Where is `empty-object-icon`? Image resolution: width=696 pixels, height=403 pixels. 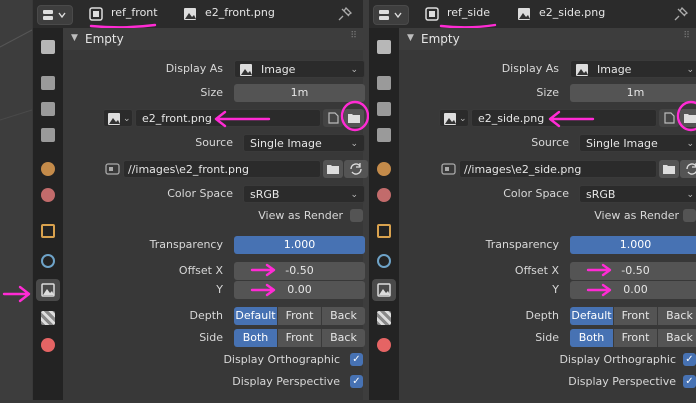
empty-object-icon is located at coordinates (432, 14).